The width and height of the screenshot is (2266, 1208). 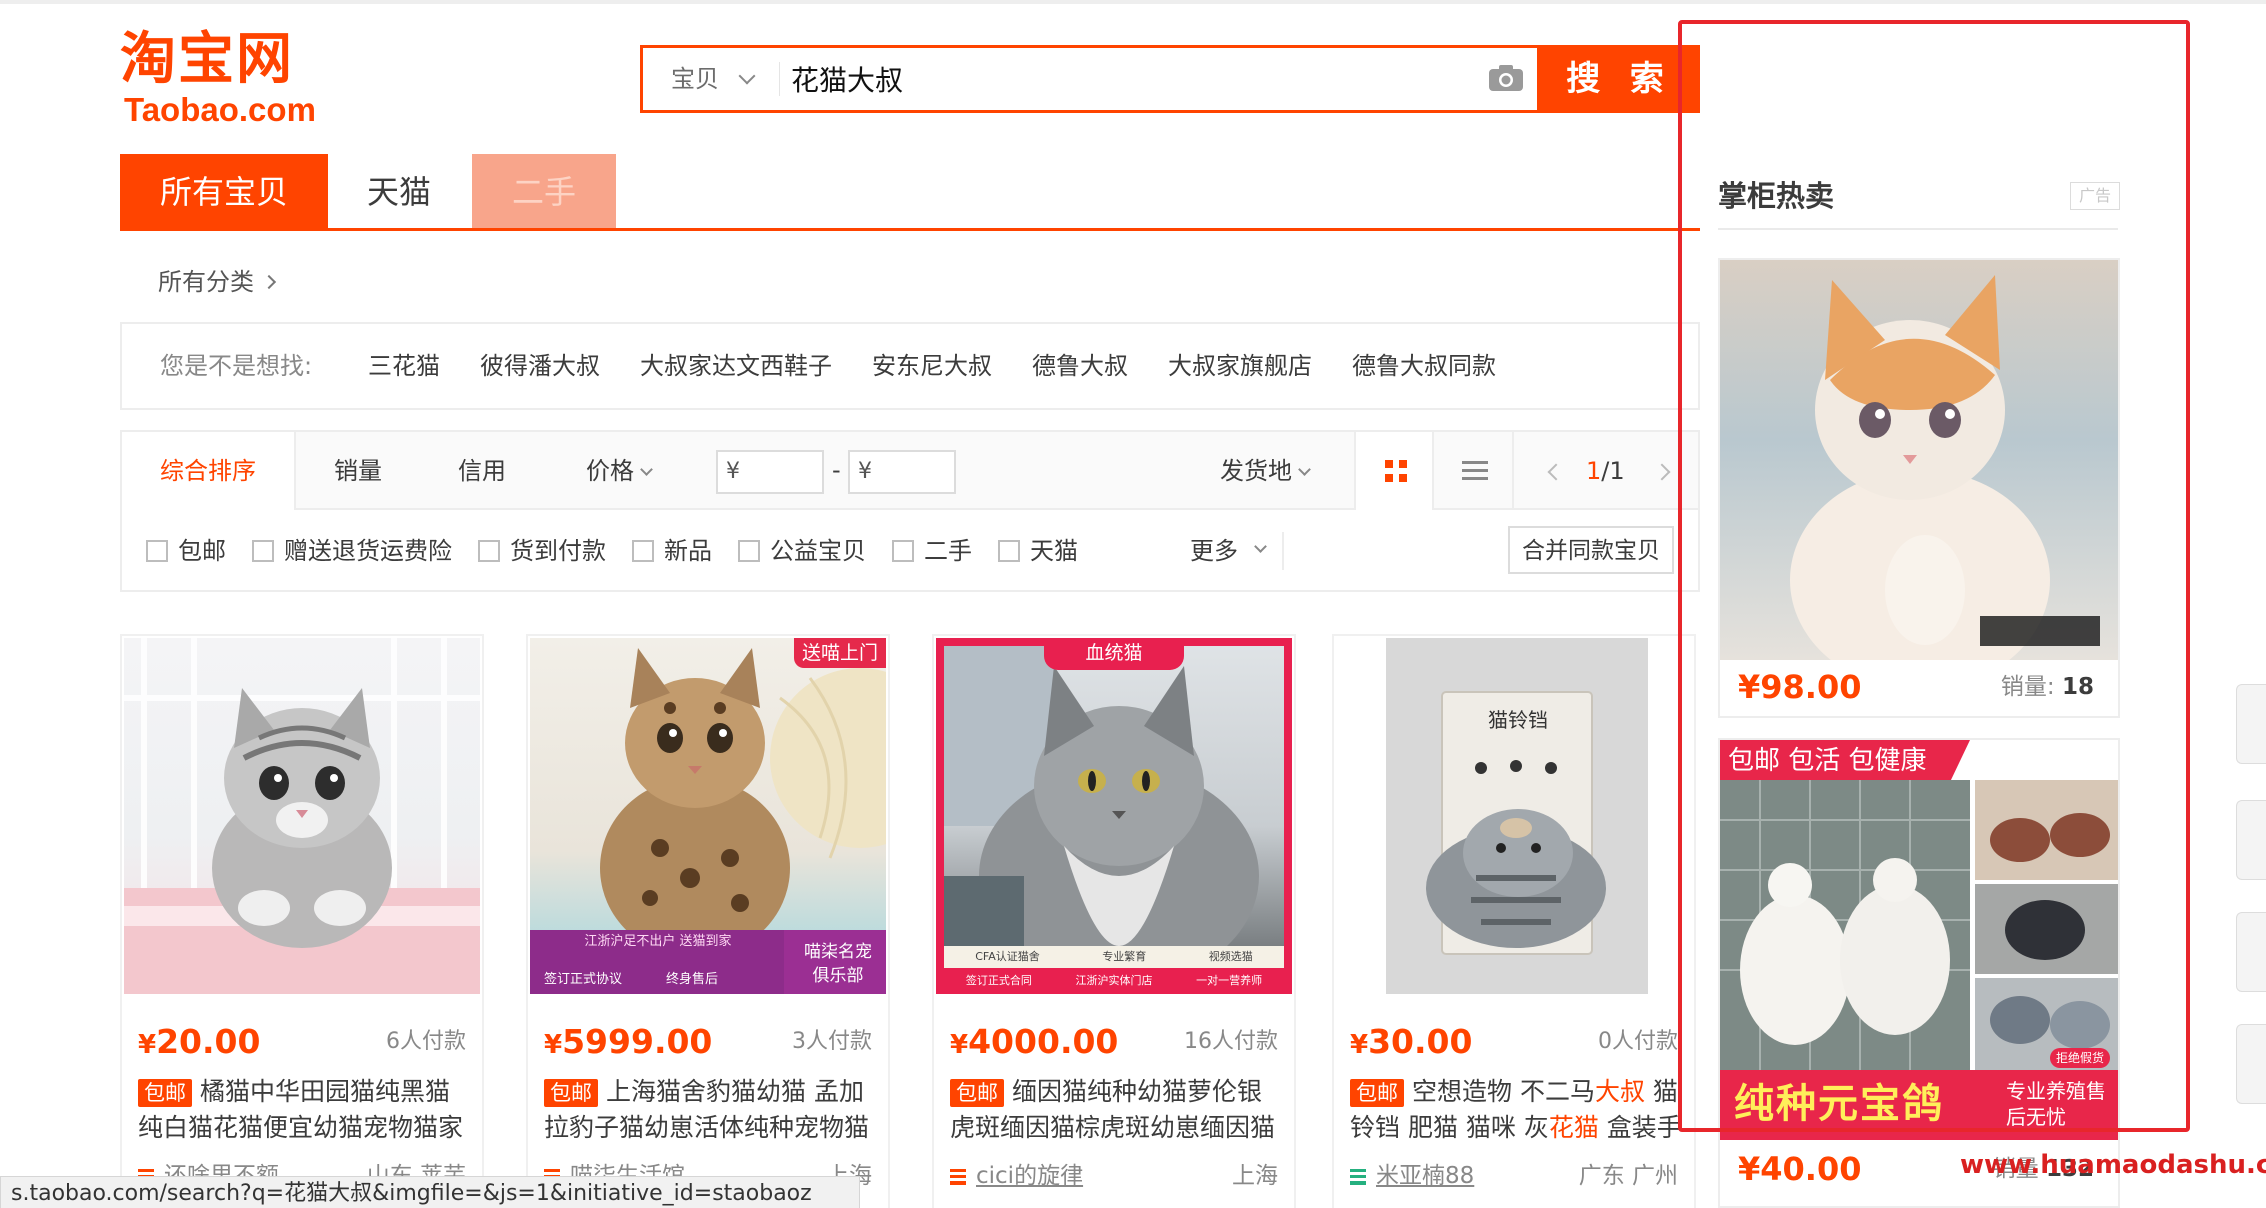 I want to click on product-title: 包邮 缅因猫纯种幼猫萝伦银虎斑缅因猫棕虎斑幼崽缅因猫, so click(x=1117, y=1110).